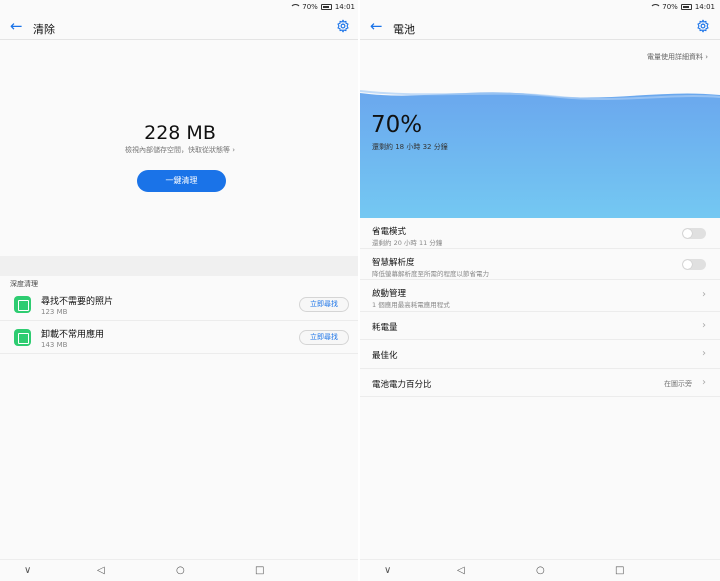  I want to click on item-size: 143 MB, so click(54, 345).